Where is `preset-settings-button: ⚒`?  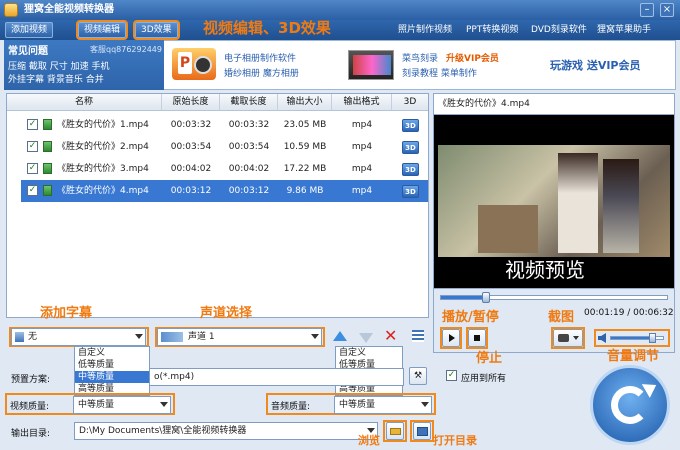
preset-settings-button: ⚒ is located at coordinates (418, 376).